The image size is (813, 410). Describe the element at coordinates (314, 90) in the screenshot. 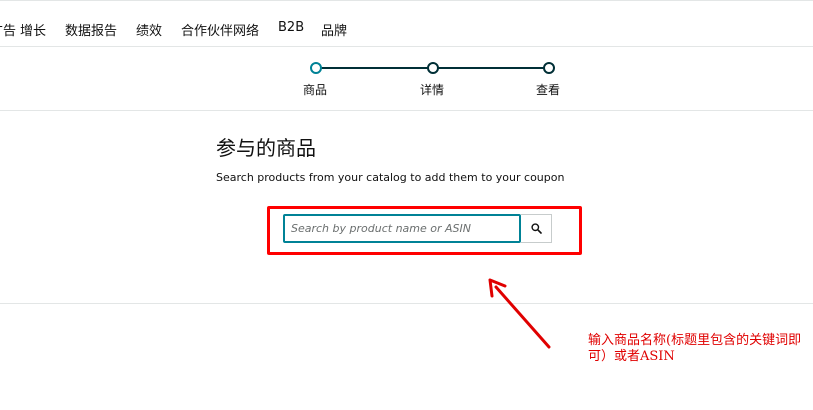

I see `step-label-products: 商品` at that location.